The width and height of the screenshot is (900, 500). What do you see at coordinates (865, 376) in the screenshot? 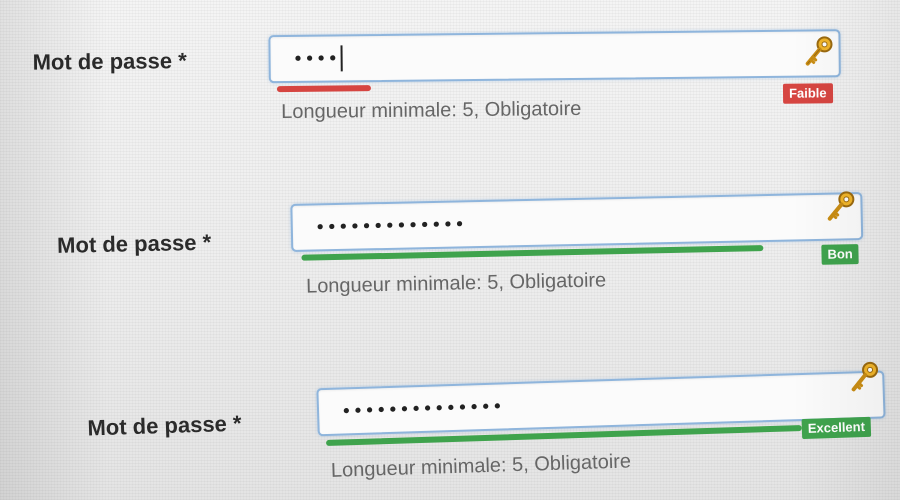
I see `key-icon` at bounding box center [865, 376].